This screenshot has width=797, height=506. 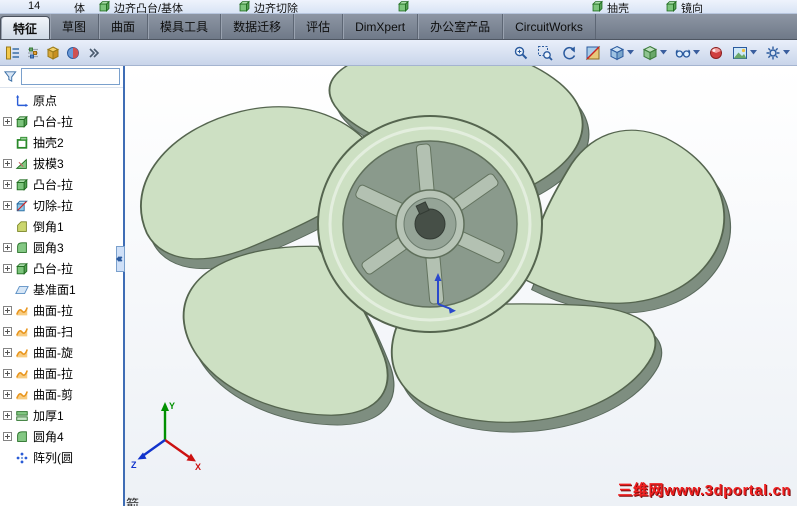 What do you see at coordinates (461, 26) in the screenshot?
I see `ribbon-tab-7: 办公室产品` at bounding box center [461, 26].